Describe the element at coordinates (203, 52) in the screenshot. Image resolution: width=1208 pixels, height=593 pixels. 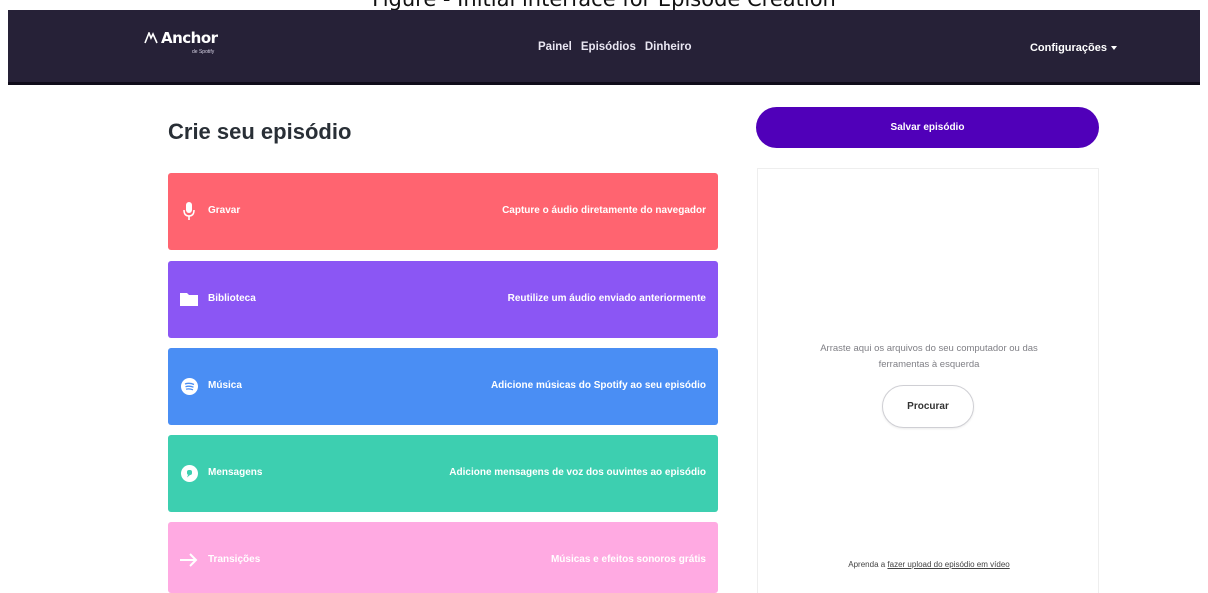
I see `brand-sub: de Spotify` at that location.